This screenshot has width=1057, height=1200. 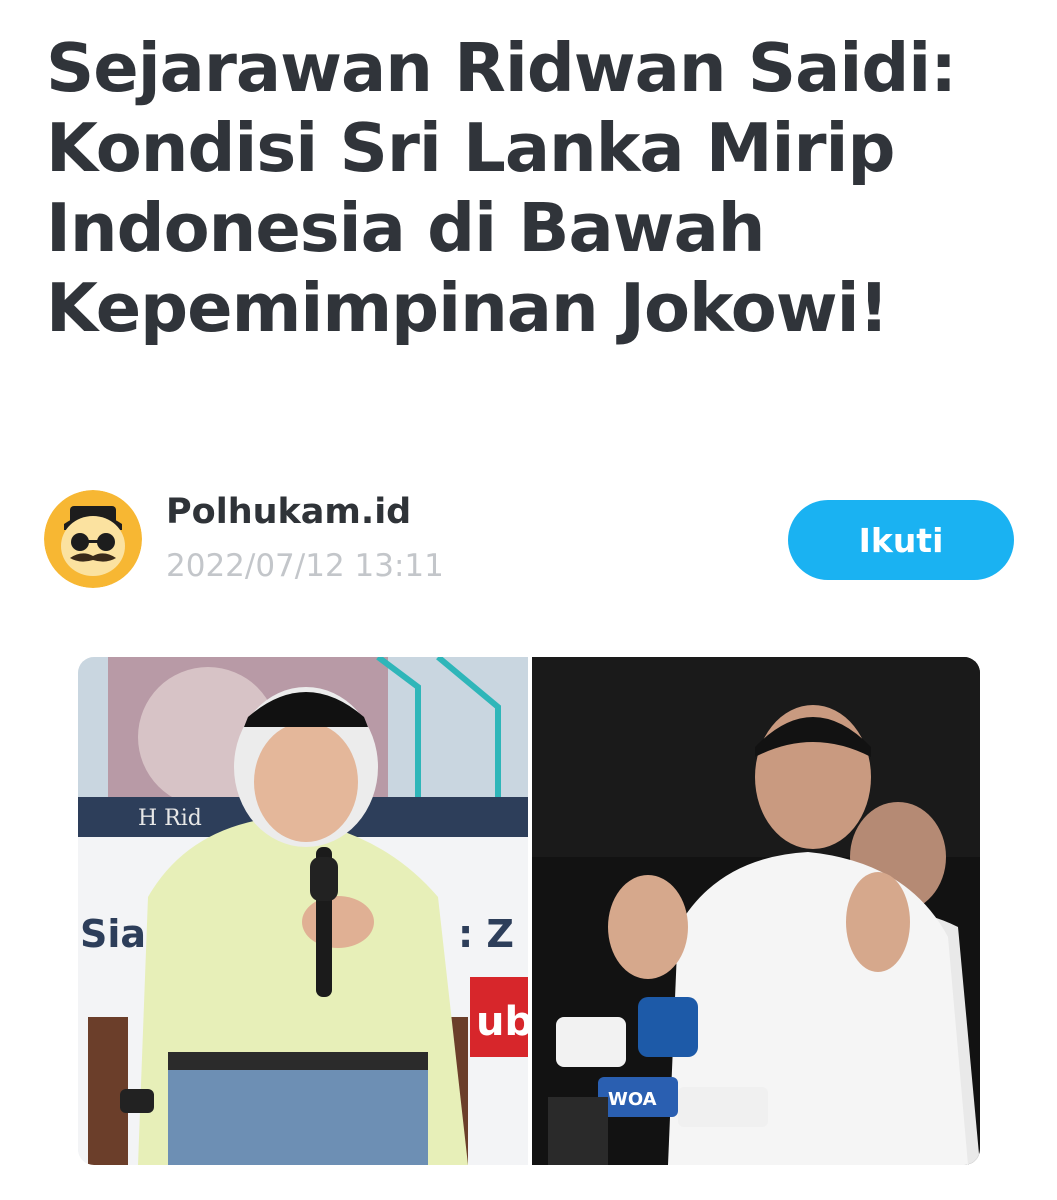 I want to click on youtube-badge-text: ub, so click(x=504, y=1022).